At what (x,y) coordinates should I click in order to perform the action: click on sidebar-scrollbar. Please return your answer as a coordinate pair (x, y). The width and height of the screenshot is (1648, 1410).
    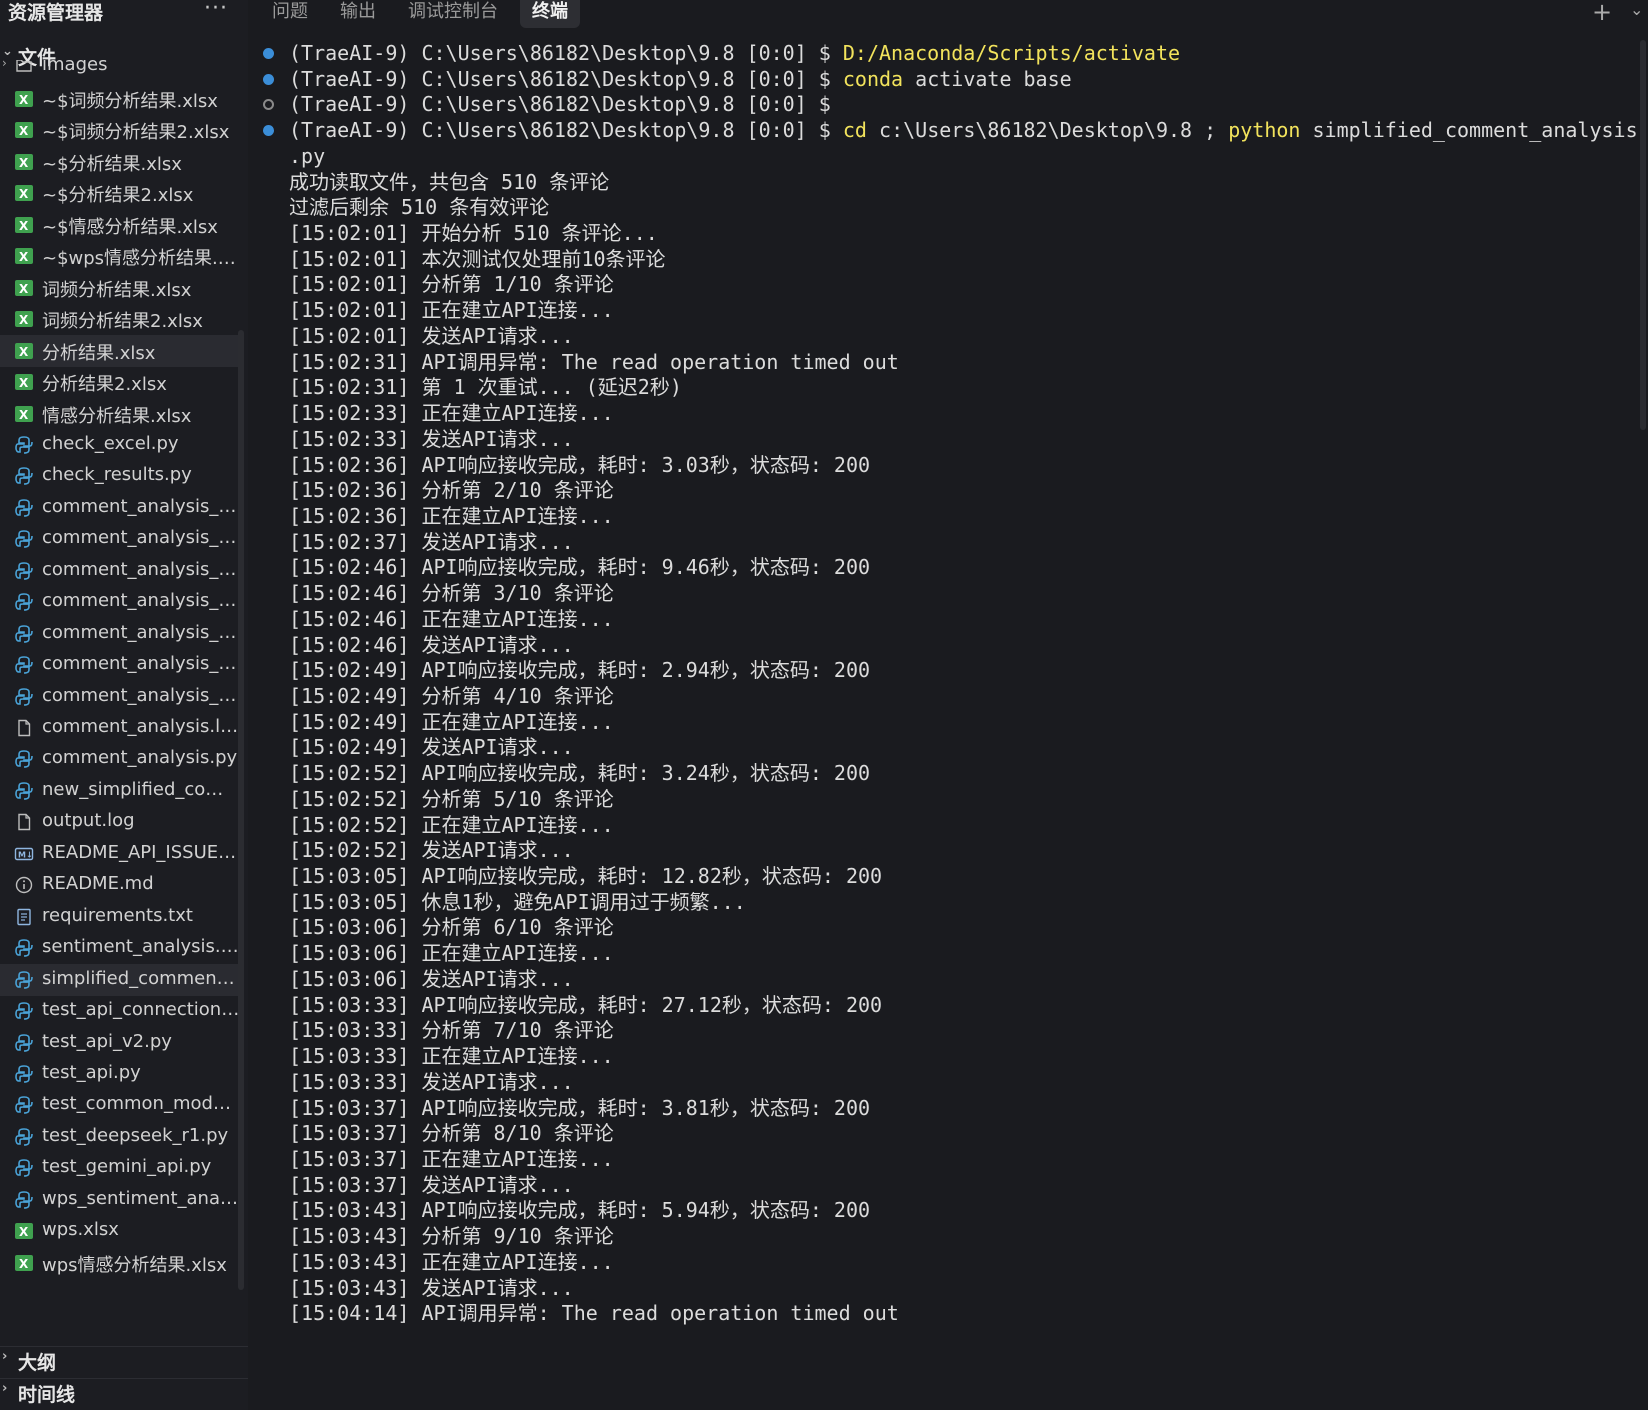
    Looking at the image, I should click on (241, 810).